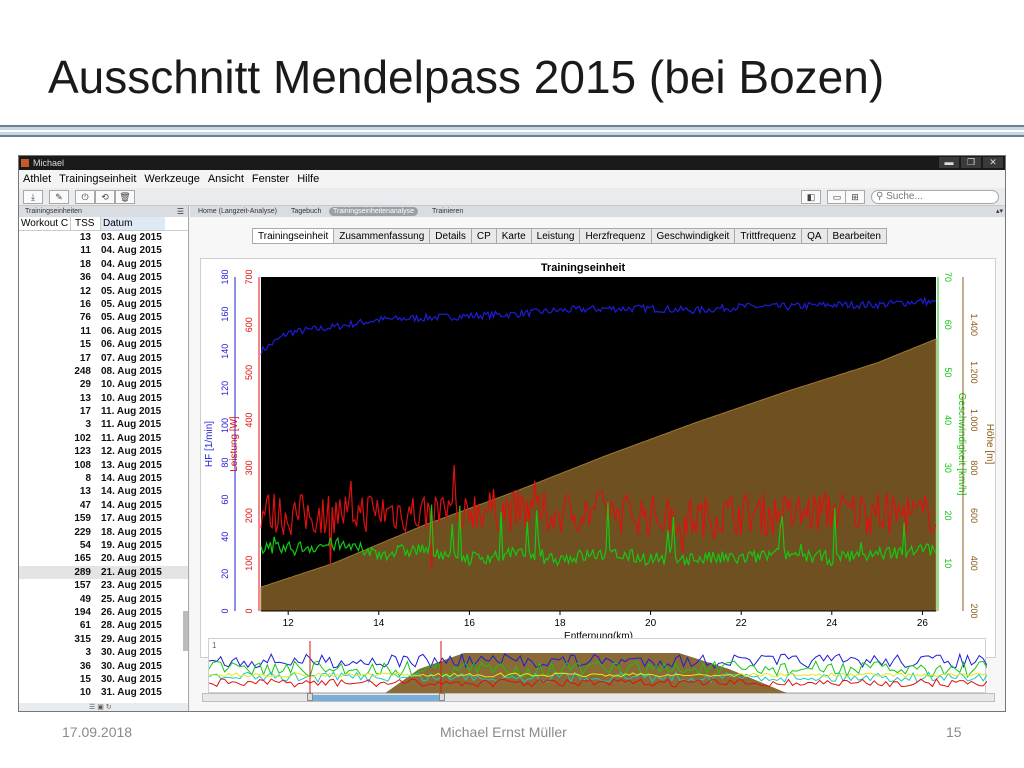 The height and width of the screenshot is (768, 1024). I want to click on activity-row: 36 04. Aug 2015, so click(103, 277).